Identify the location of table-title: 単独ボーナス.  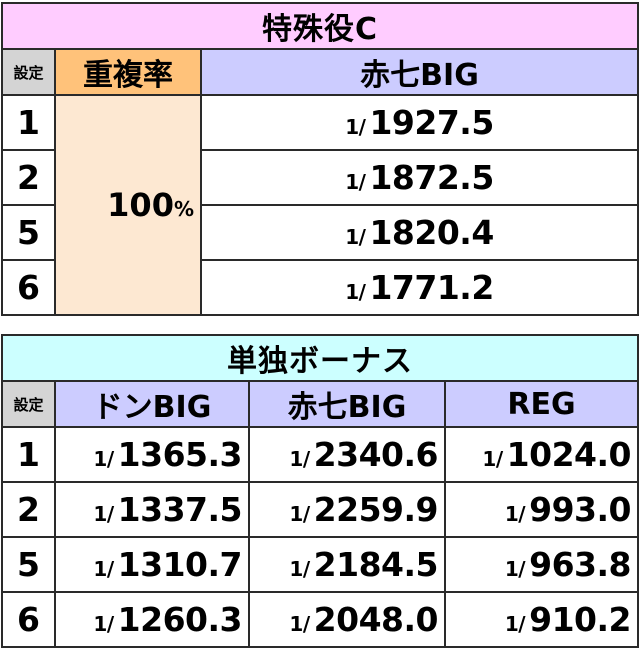
(320, 358).